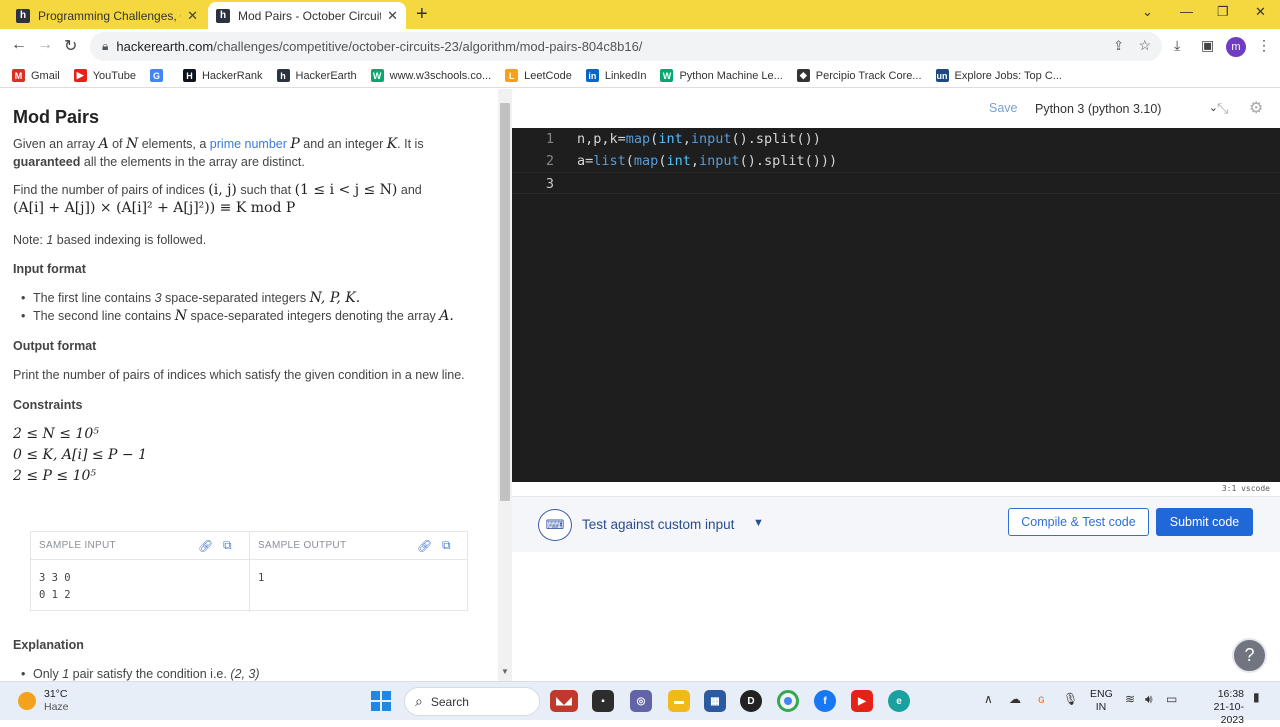  I want to click on file-explorer-icon: ▬, so click(679, 701).